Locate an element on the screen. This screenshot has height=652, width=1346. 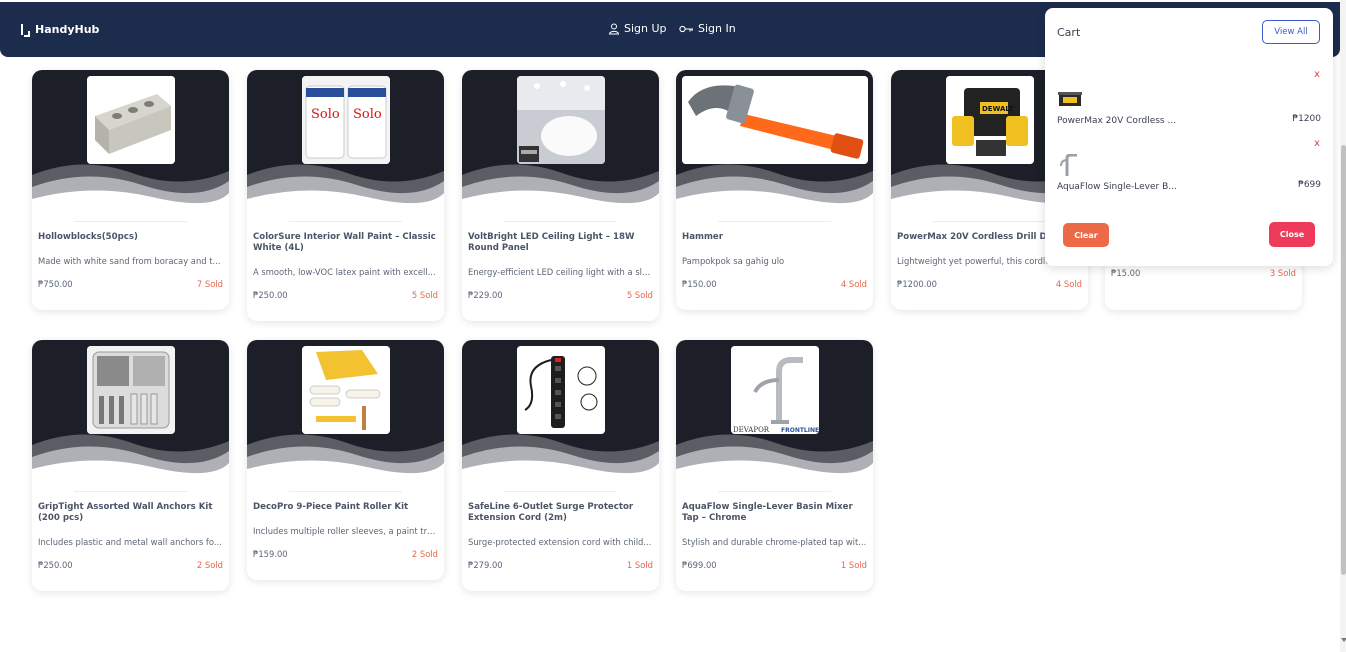
clear-cart-button: Clear is located at coordinates (1086, 235).